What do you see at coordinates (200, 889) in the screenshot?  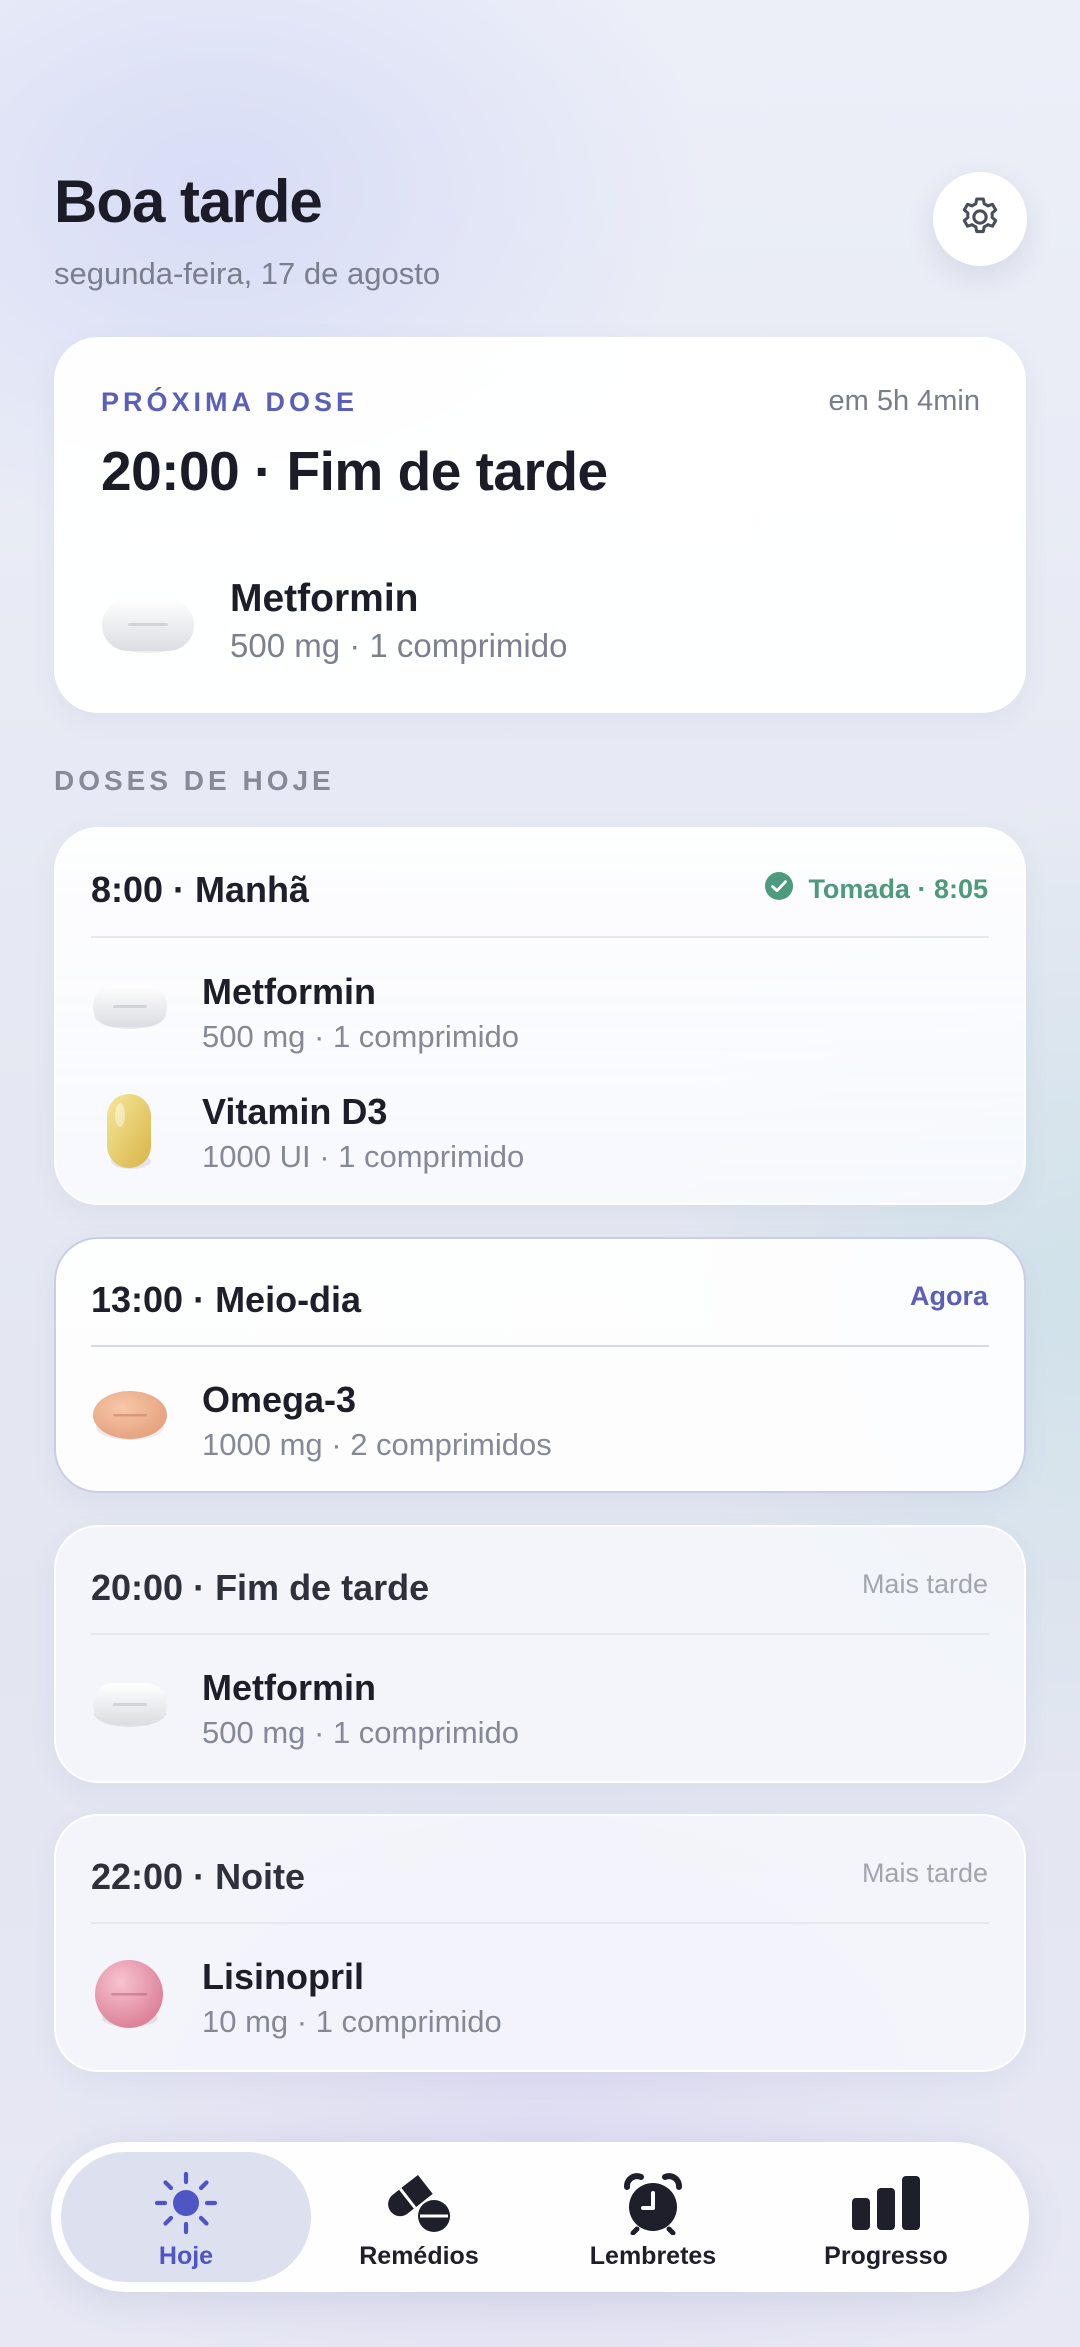 I see `dose-group-time: 8:00 · Manhã` at bounding box center [200, 889].